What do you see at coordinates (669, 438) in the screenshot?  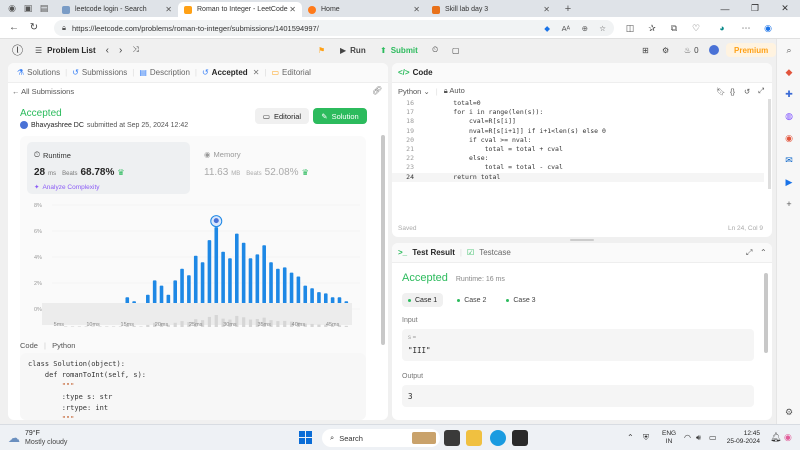 I see `language-indicator: ENG IN` at bounding box center [669, 438].